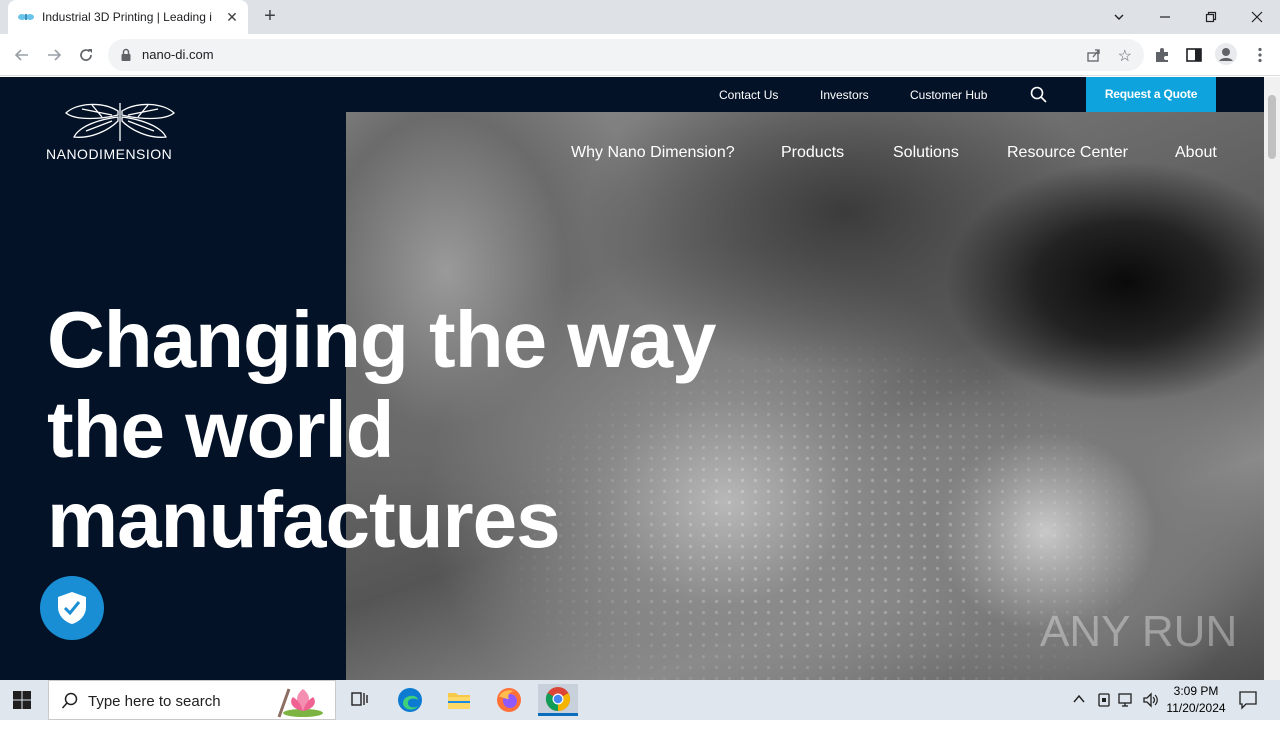 The image size is (1280, 732). Describe the element at coordinates (221, 429) in the screenshot. I see `headline-line-2: the world` at that location.